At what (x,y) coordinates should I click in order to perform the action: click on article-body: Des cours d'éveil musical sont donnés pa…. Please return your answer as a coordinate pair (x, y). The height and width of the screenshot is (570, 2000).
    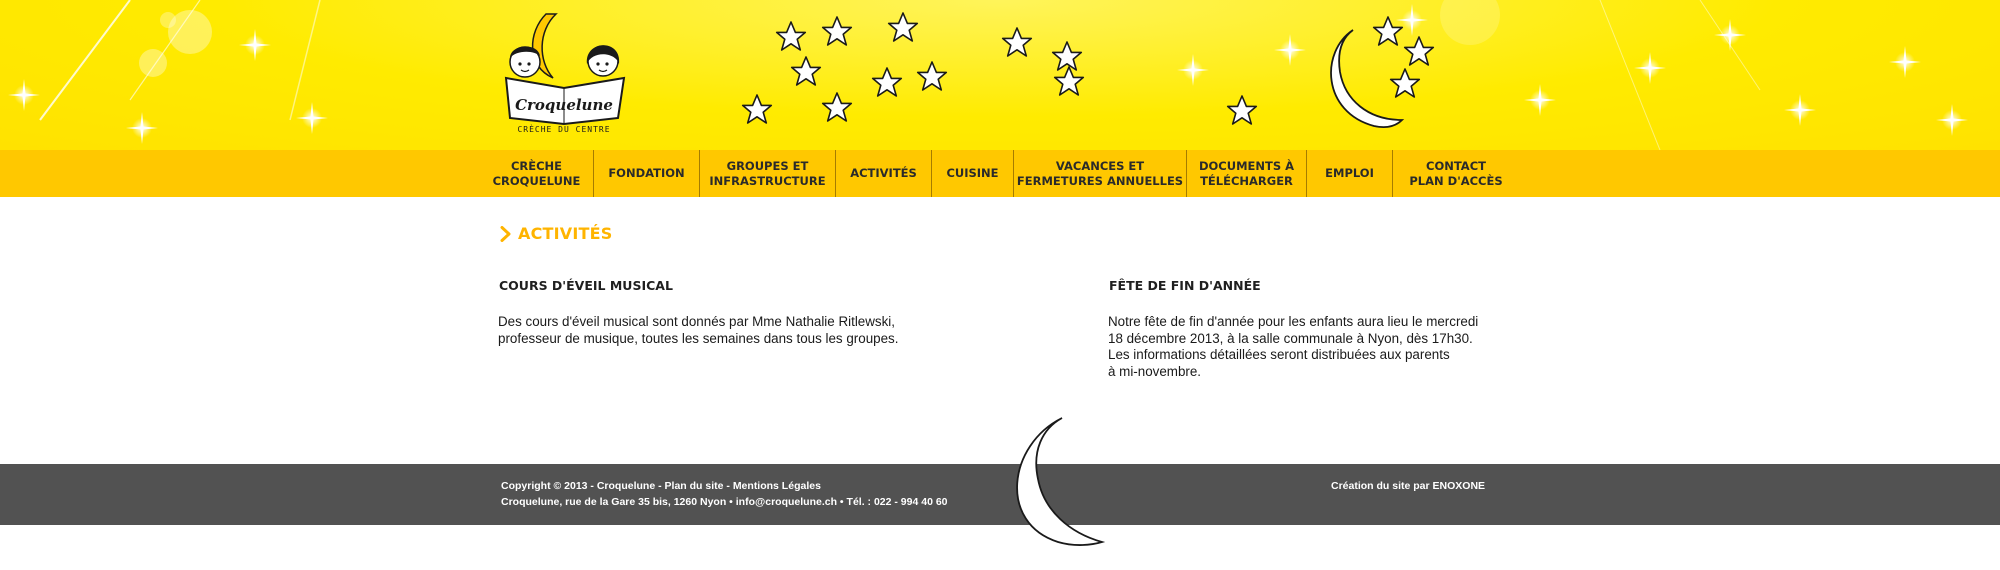
    Looking at the image, I should click on (698, 330).